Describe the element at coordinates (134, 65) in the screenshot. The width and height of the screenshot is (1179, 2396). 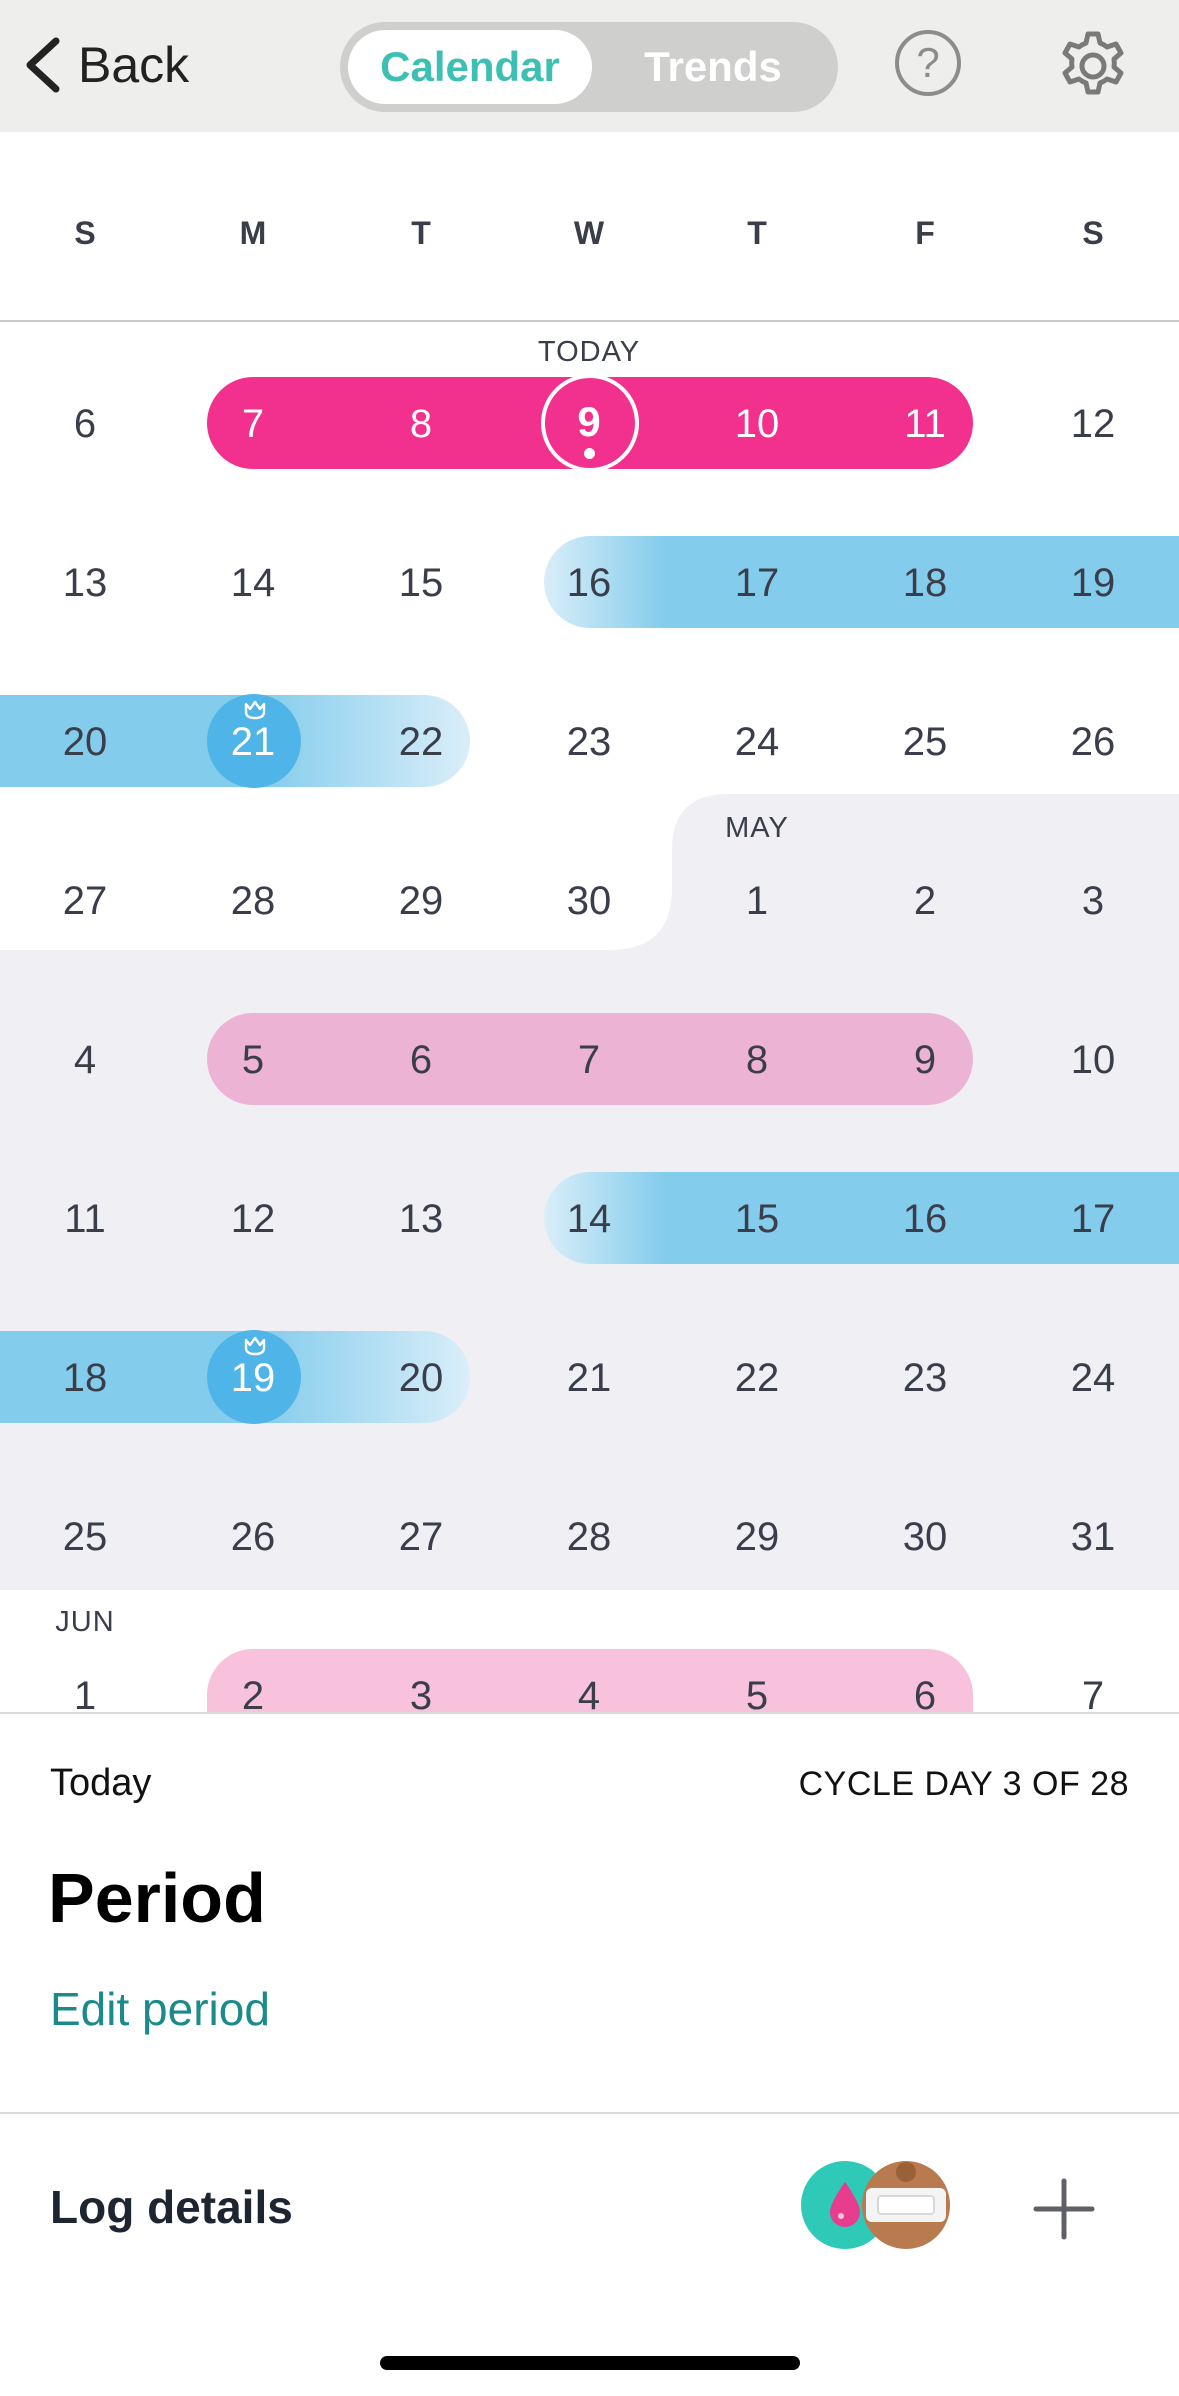
I see `back-label: Back` at that location.